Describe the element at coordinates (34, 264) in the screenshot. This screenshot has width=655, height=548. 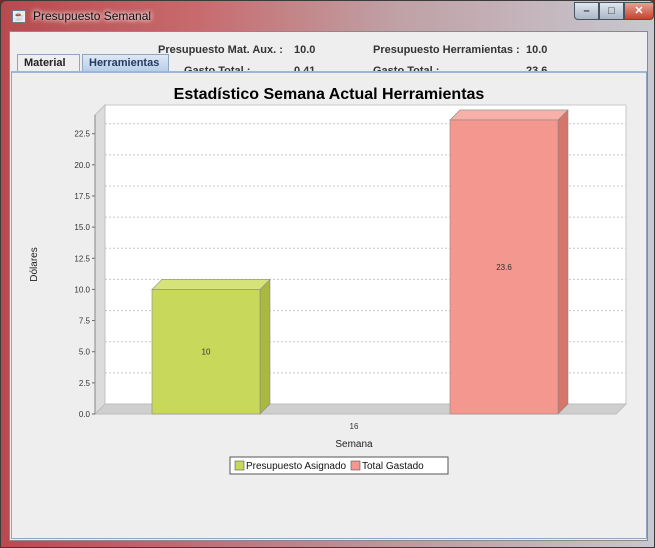
I see `y-axis-label: Dólares` at that location.